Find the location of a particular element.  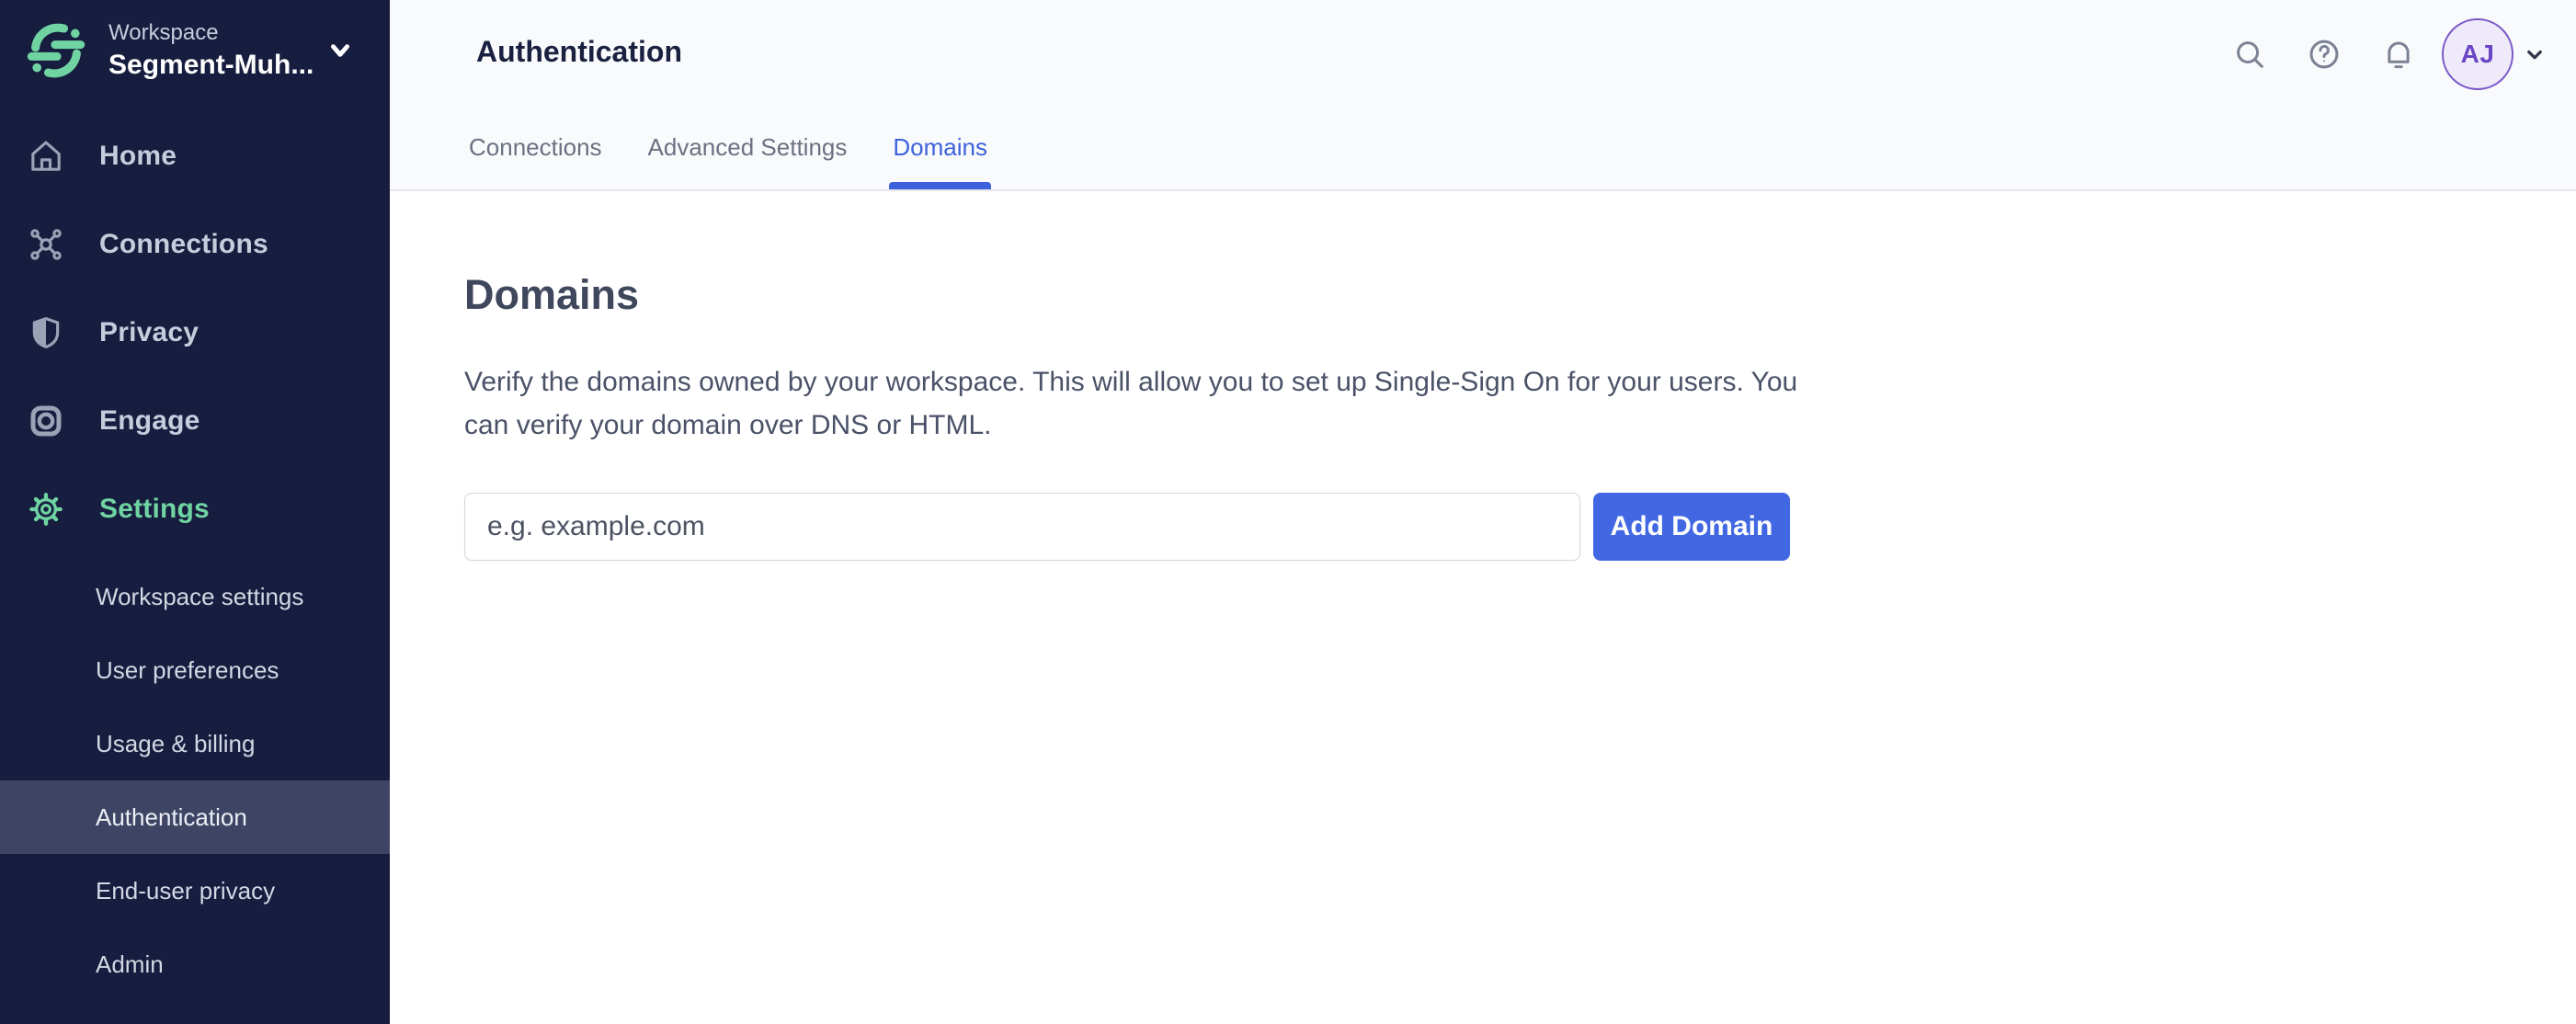

subnav-item-workspace-settings: Workspace settings is located at coordinates (195, 596).